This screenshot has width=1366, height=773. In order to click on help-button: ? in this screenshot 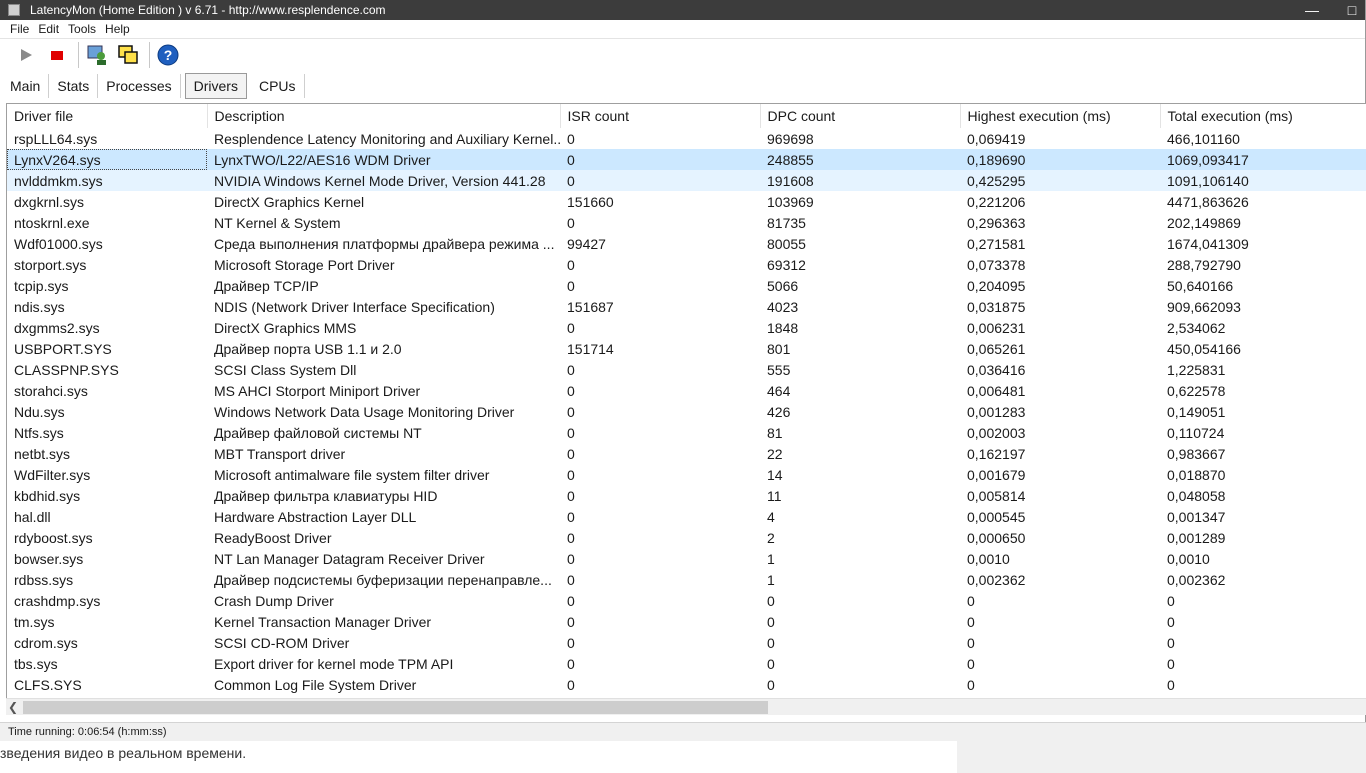, I will do `click(168, 55)`.